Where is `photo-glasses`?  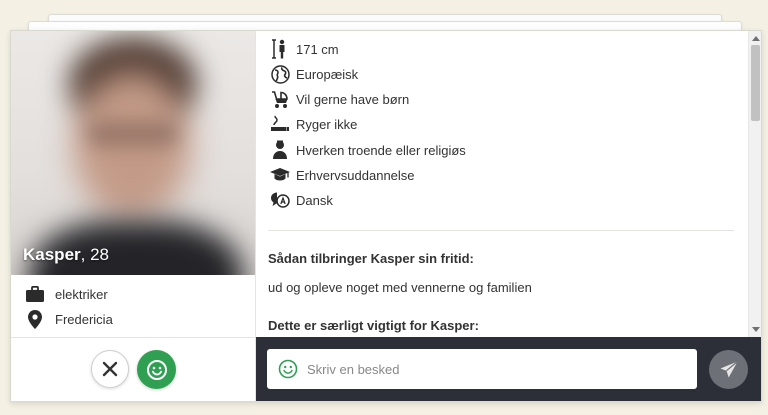
photo-glasses is located at coordinates (133, 134).